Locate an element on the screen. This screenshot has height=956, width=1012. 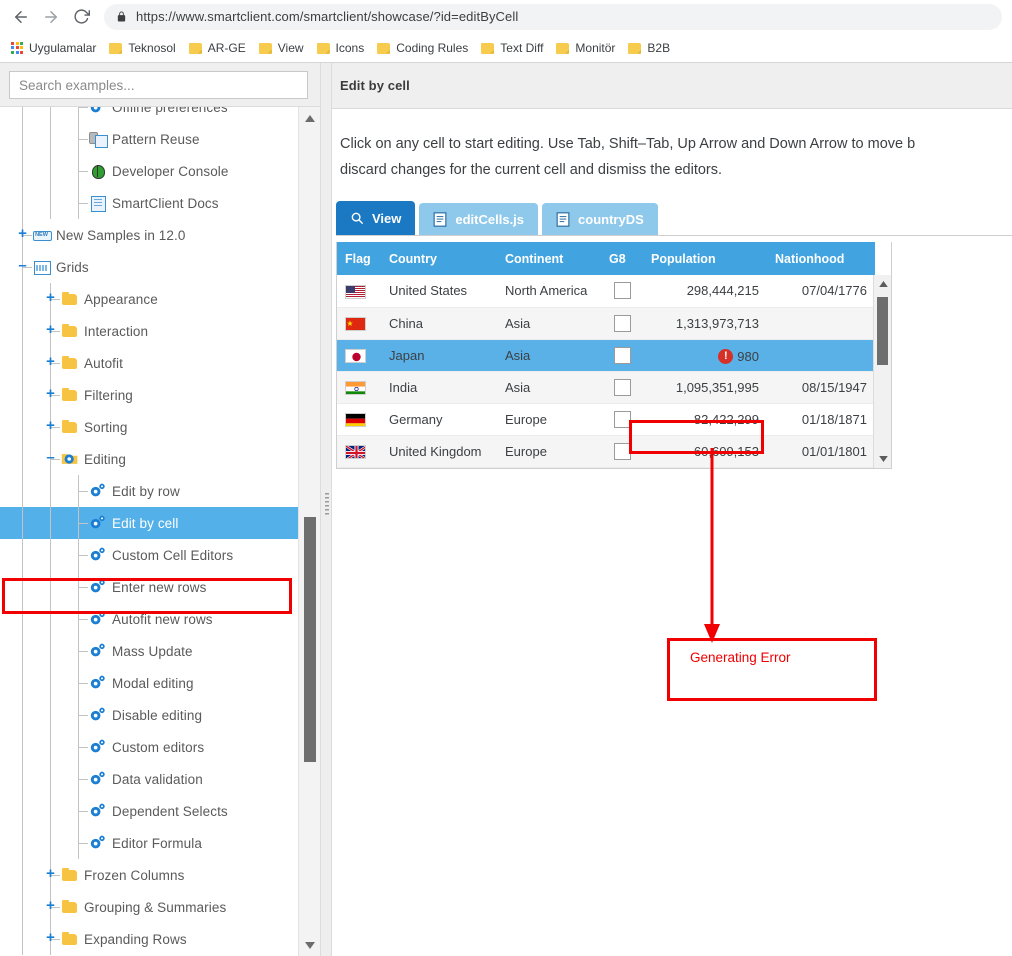
scroll-down-icon is located at coordinates (309, 945).